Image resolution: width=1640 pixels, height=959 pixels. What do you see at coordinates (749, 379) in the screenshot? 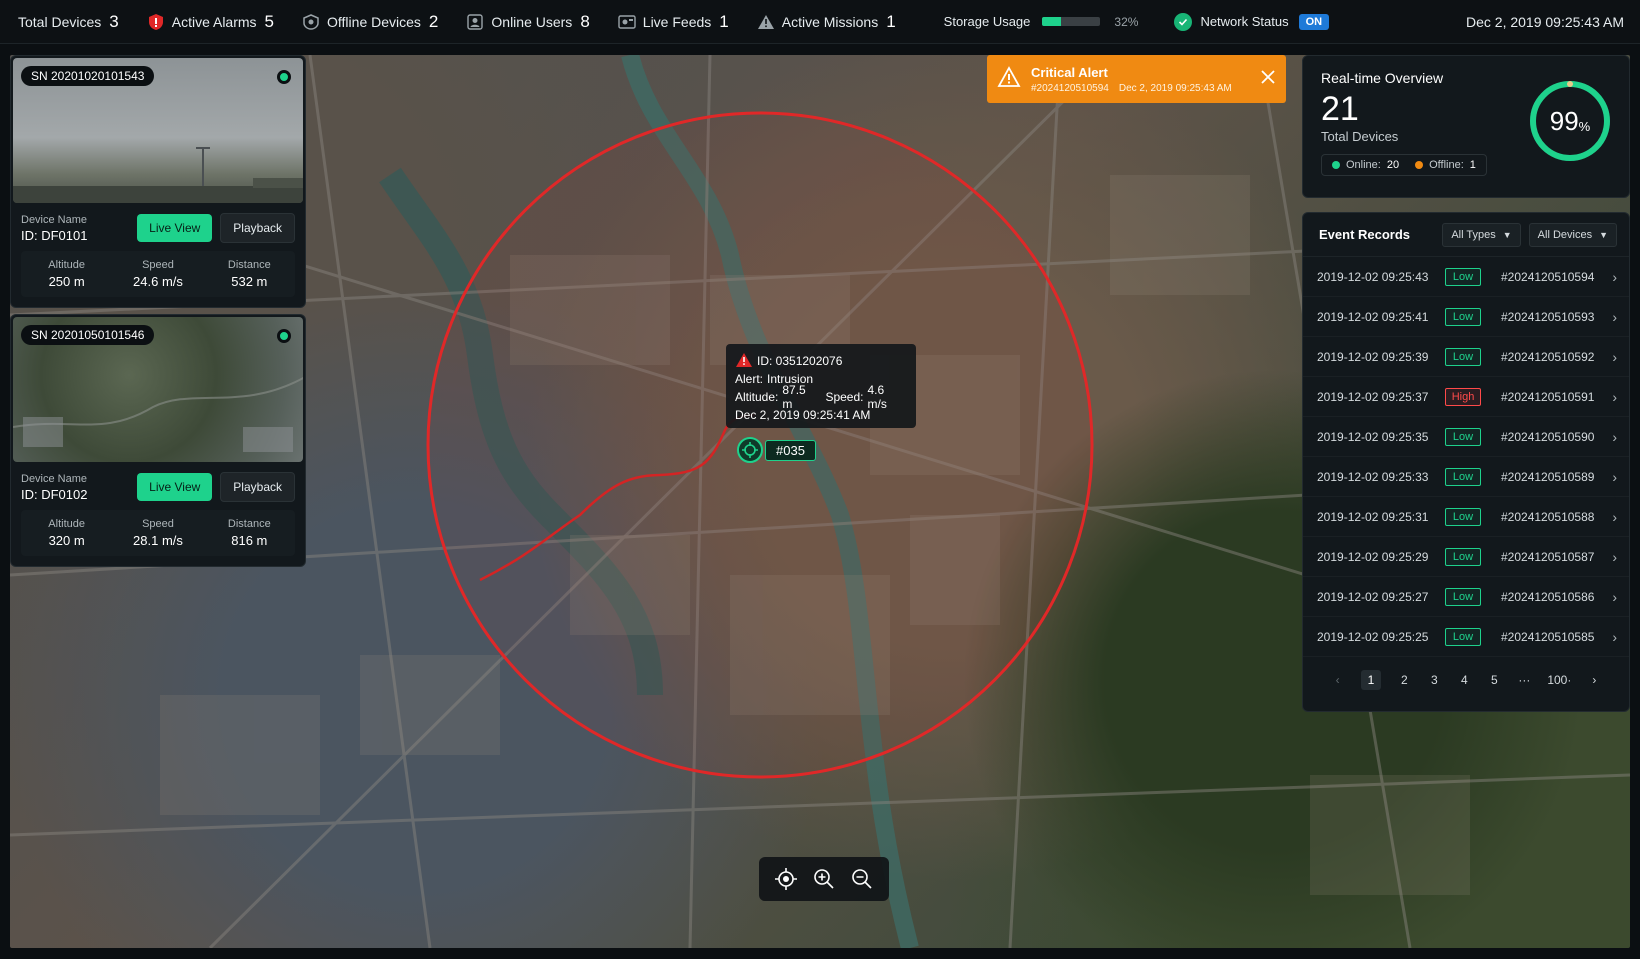
I see `tooltip-alert-label: Alert:` at bounding box center [749, 379].